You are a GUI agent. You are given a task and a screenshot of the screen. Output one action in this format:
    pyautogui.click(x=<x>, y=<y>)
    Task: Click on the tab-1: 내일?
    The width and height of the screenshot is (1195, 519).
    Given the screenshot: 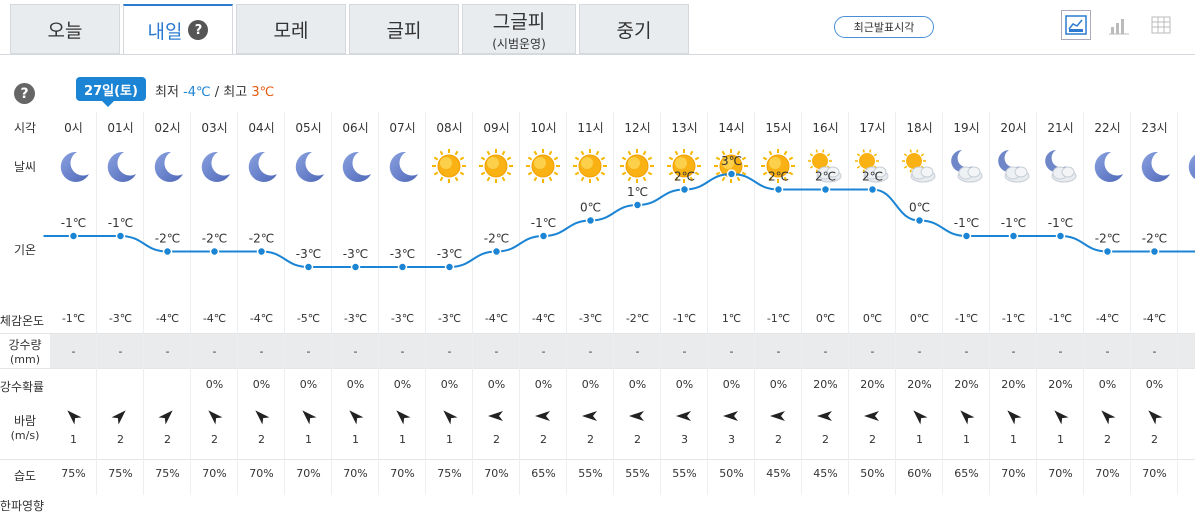 What is the action you would take?
    pyautogui.click(x=178, y=29)
    